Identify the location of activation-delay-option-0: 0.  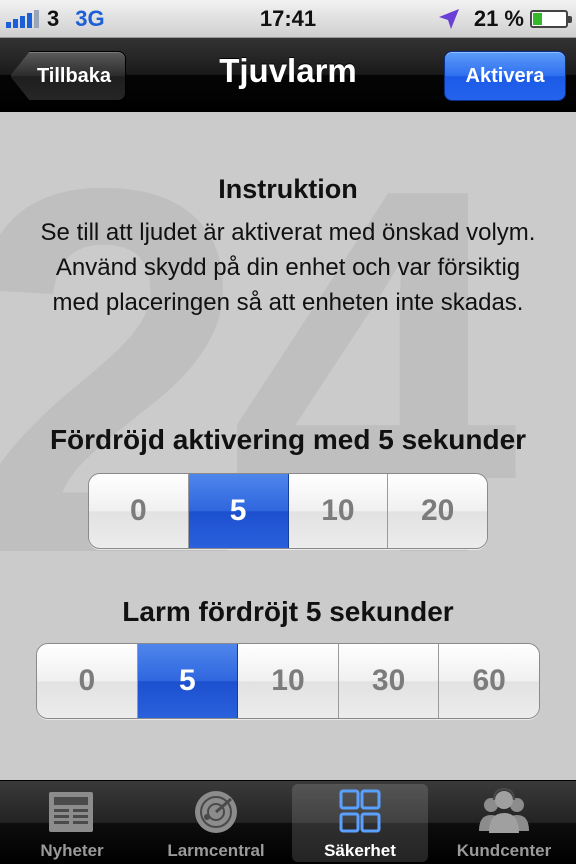
(139, 511).